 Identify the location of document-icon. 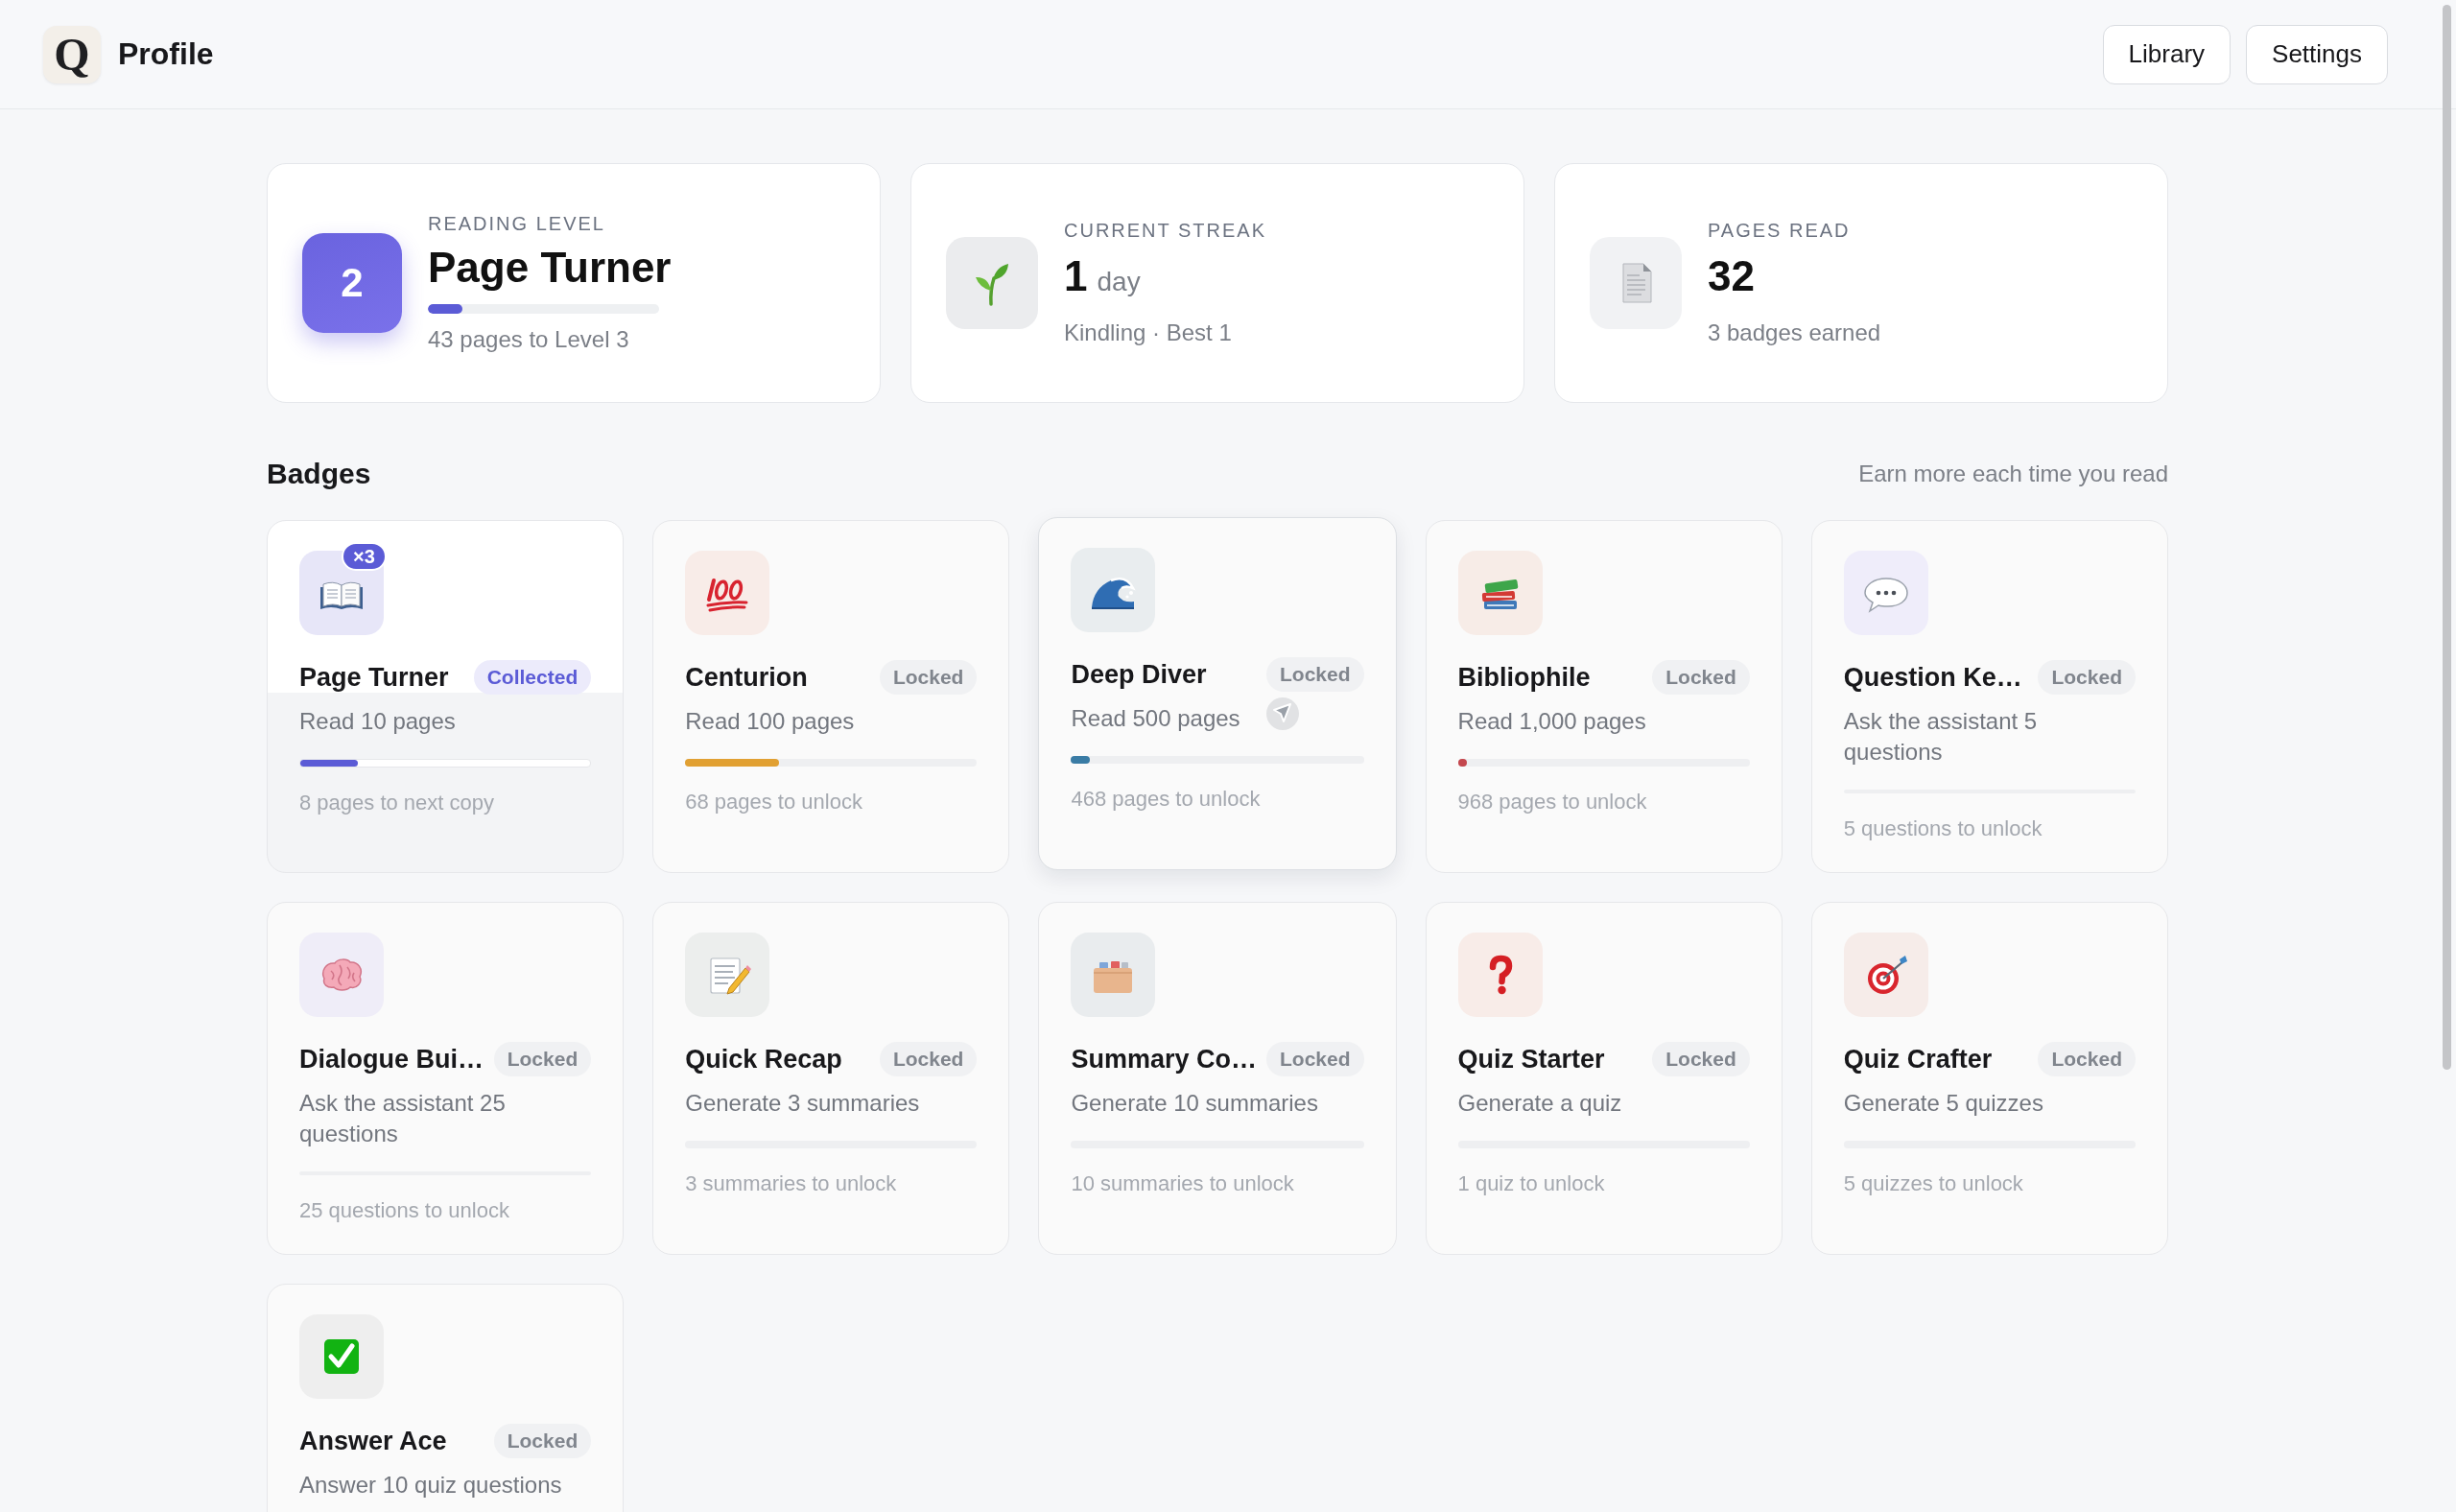
(1636, 283).